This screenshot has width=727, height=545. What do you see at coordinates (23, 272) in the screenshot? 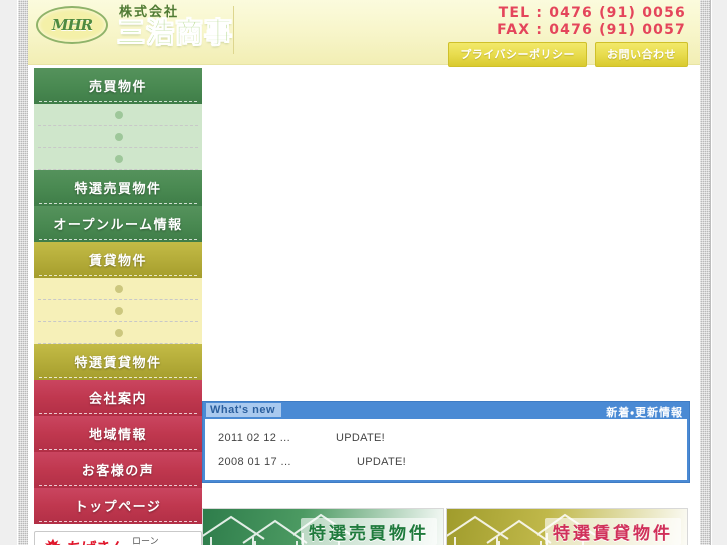
I see `page-left-border` at bounding box center [23, 272].